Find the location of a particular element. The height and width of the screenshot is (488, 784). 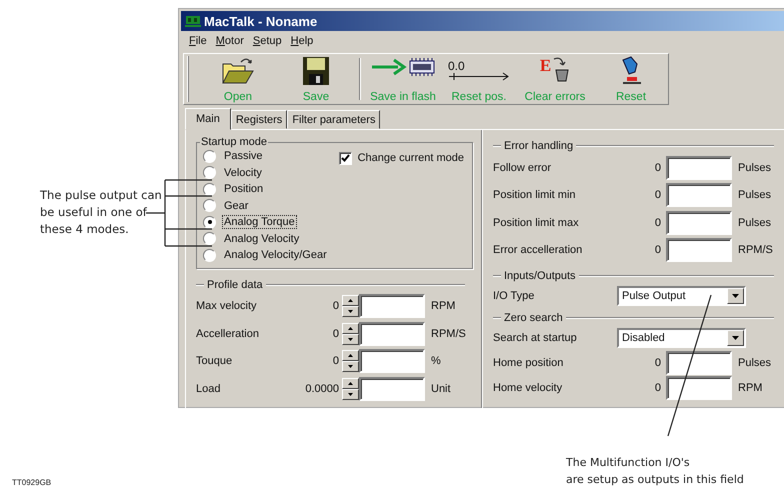

radio-label: Analog Velocity is located at coordinates (261, 239).